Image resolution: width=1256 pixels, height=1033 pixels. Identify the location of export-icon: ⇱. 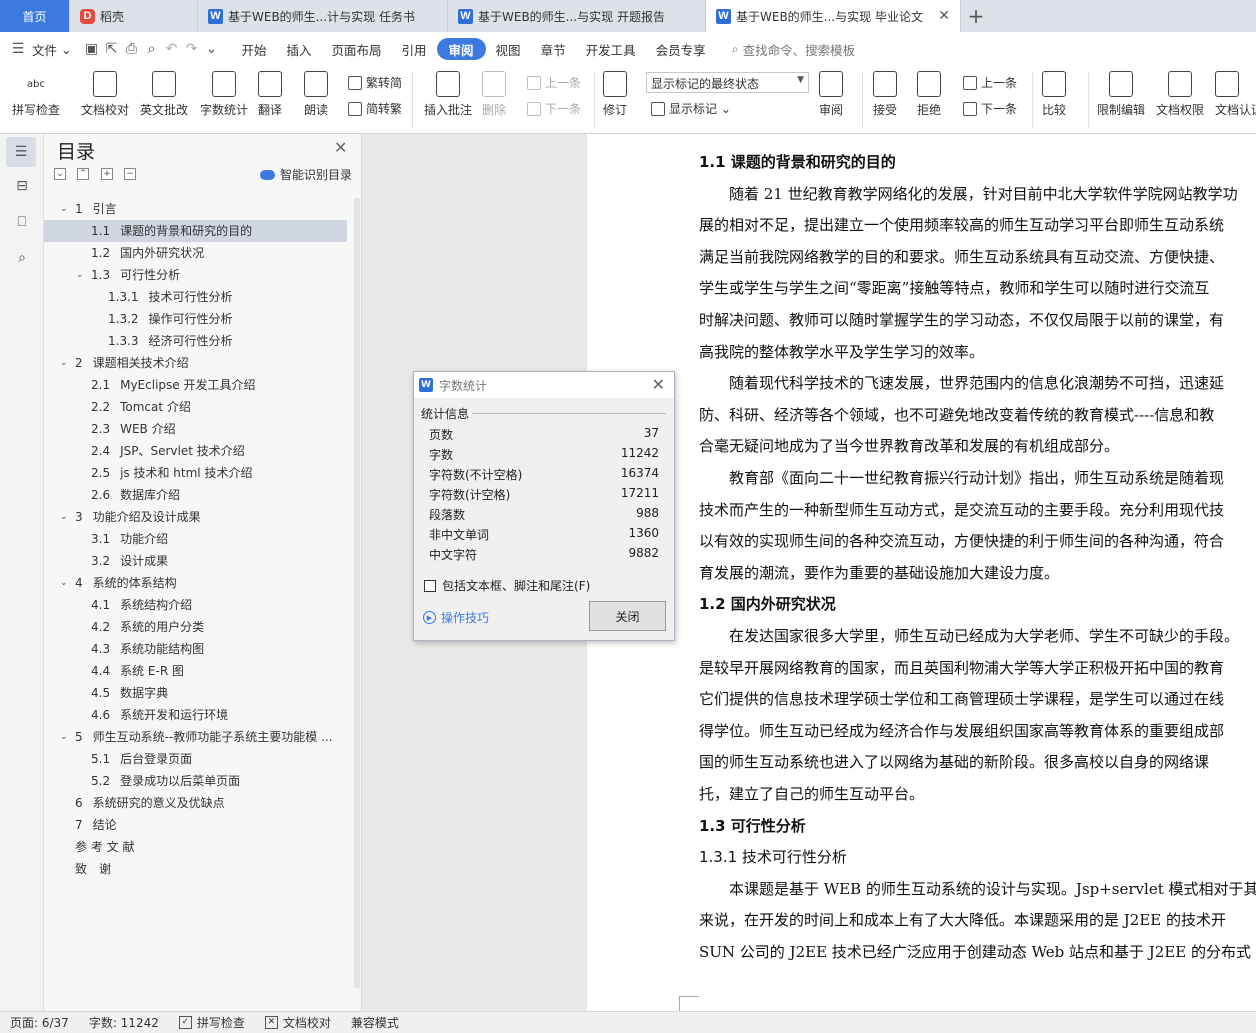
(111, 49).